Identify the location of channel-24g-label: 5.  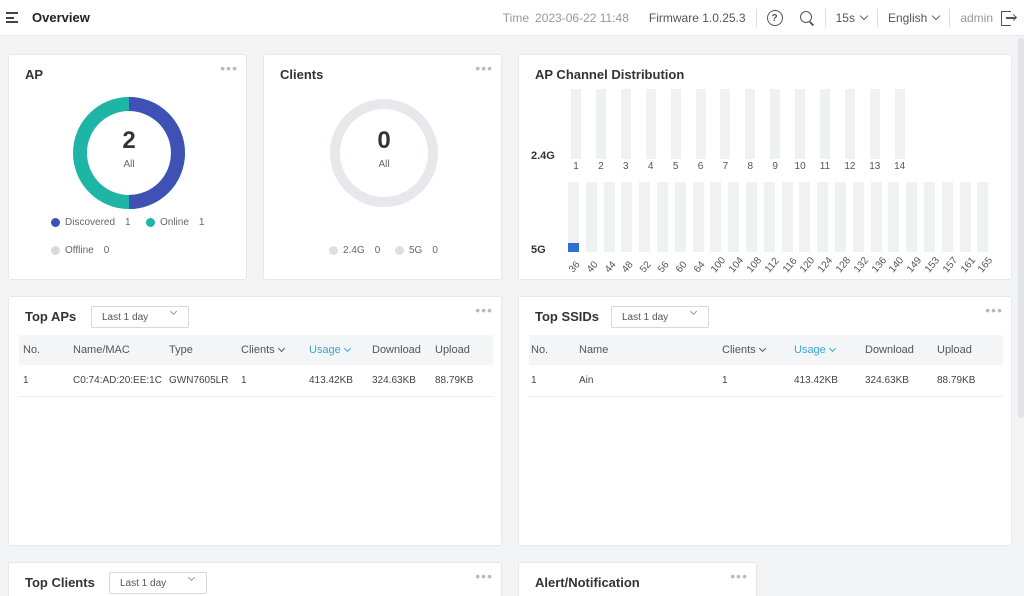
(675, 166).